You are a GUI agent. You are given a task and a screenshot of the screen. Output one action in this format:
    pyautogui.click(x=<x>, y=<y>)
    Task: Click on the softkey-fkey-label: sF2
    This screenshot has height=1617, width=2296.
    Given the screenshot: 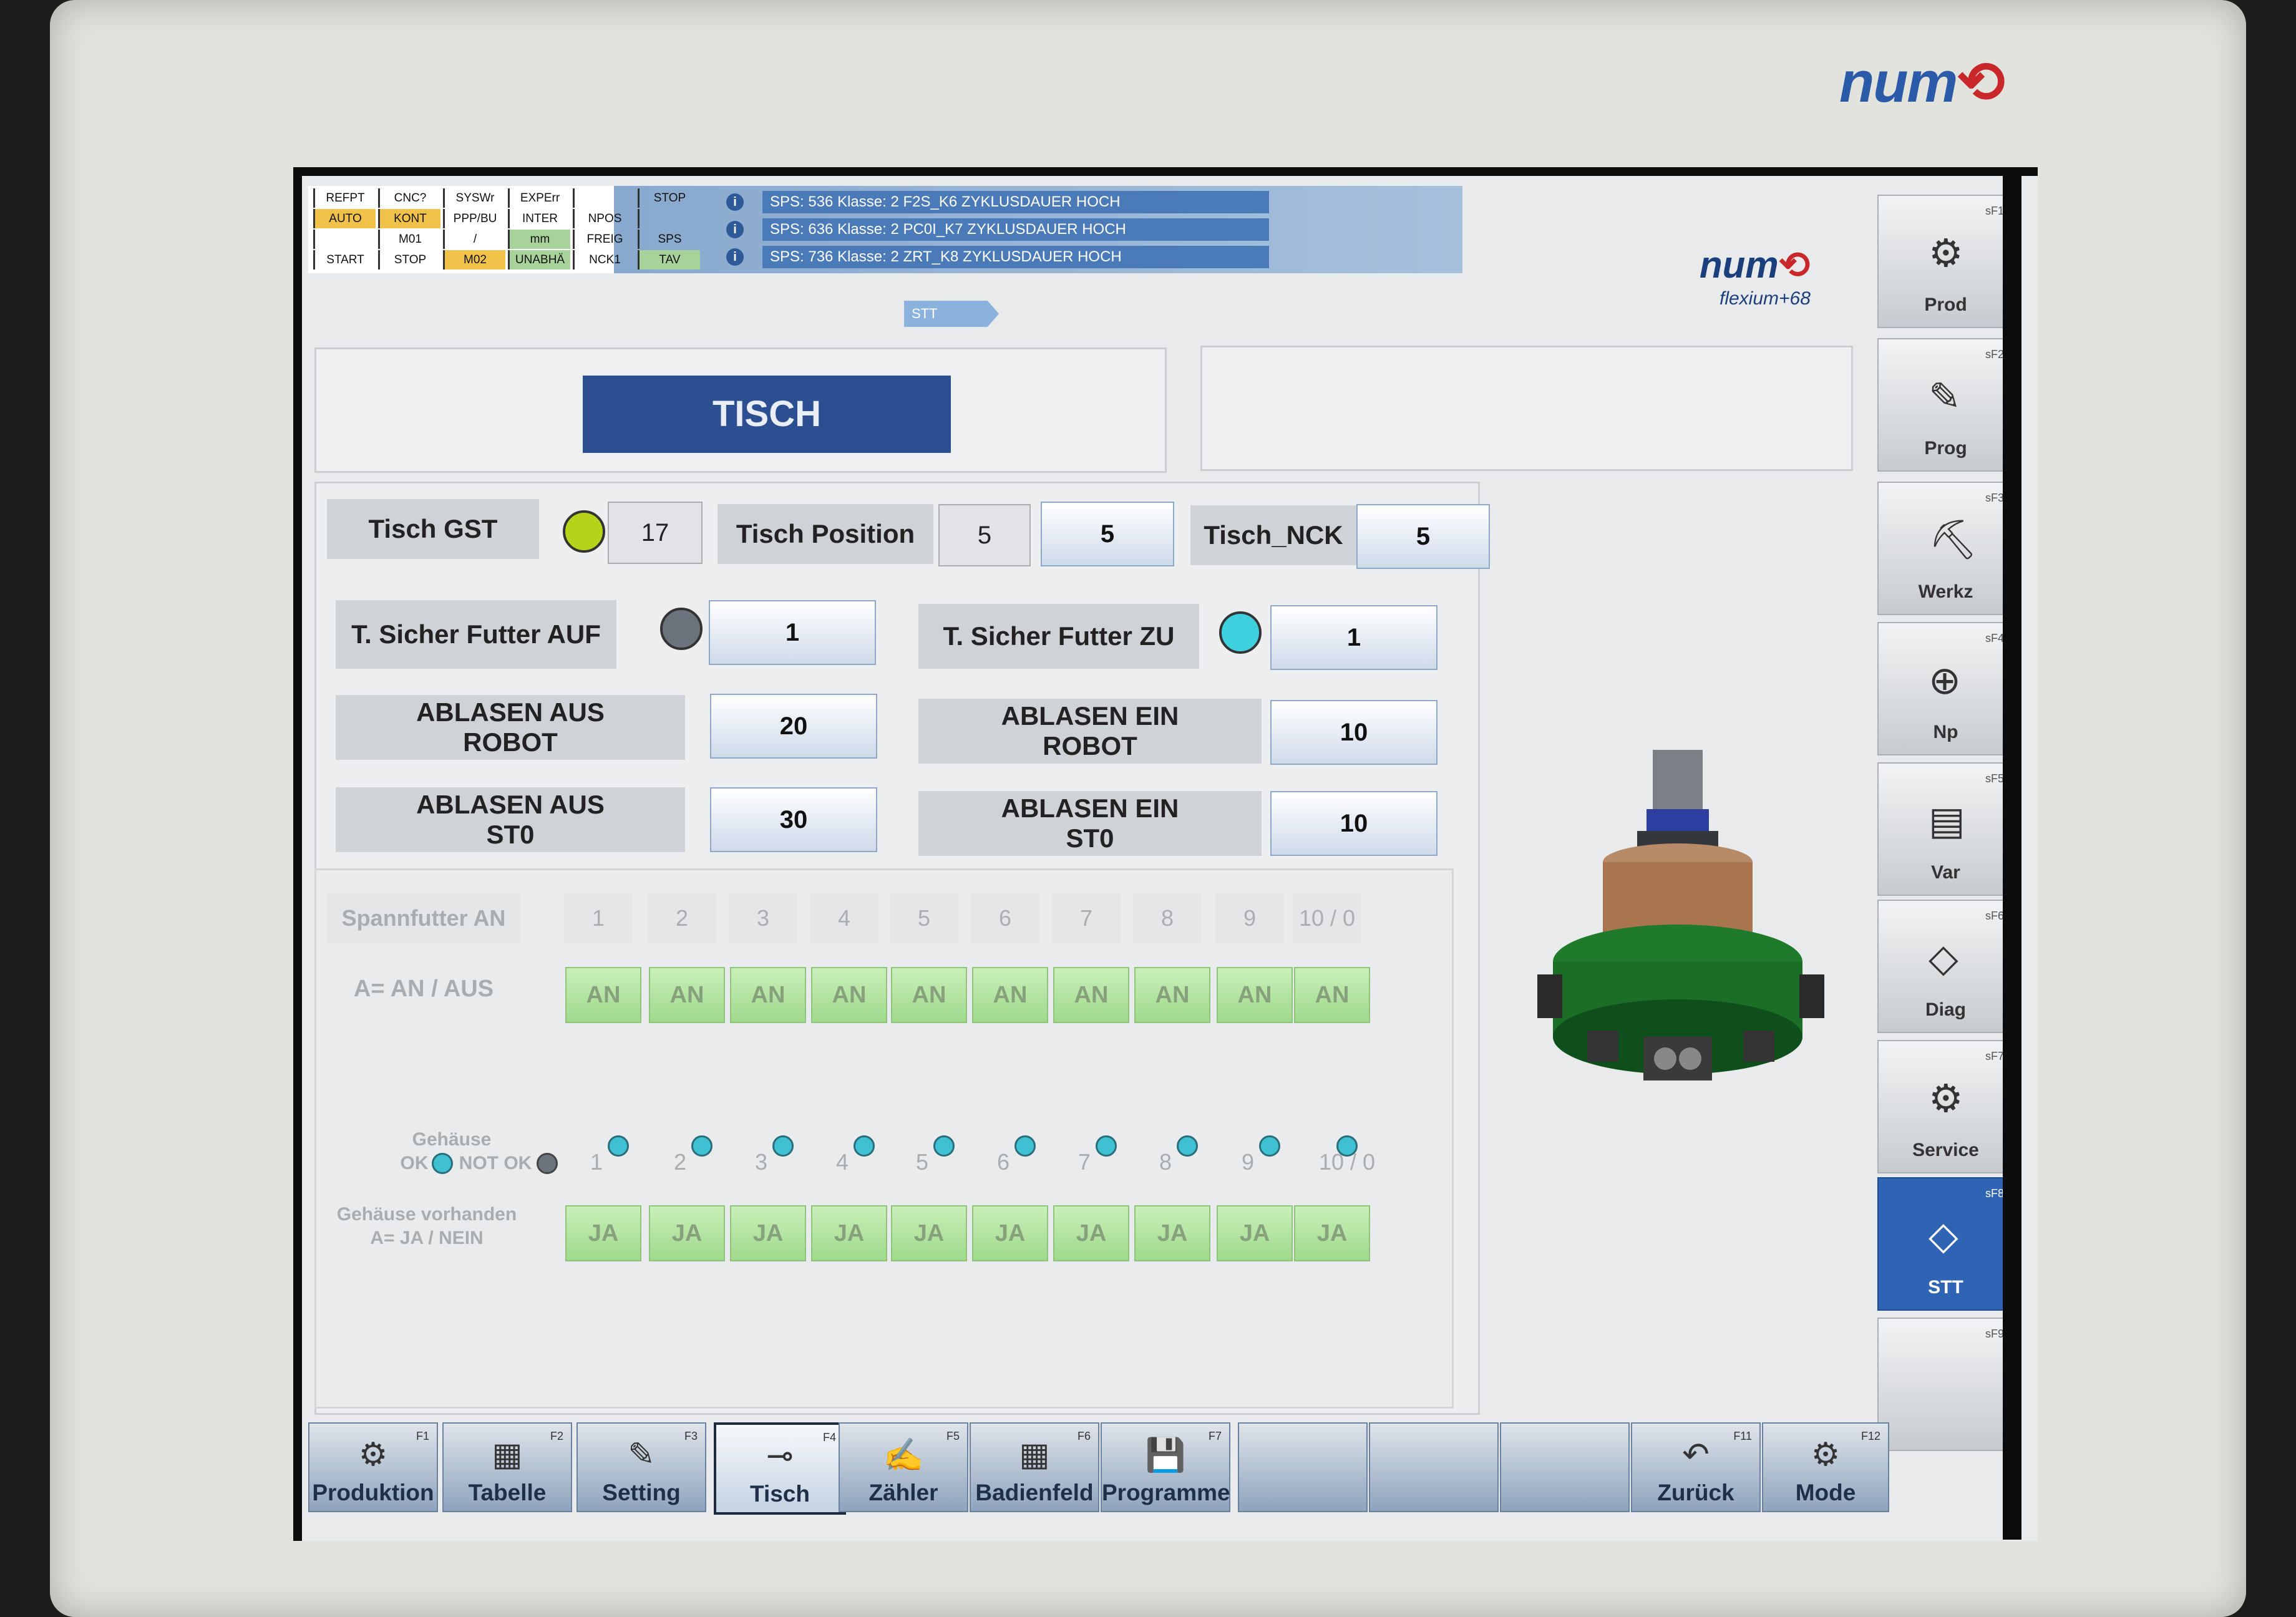 What is the action you would take?
    pyautogui.click(x=1994, y=354)
    